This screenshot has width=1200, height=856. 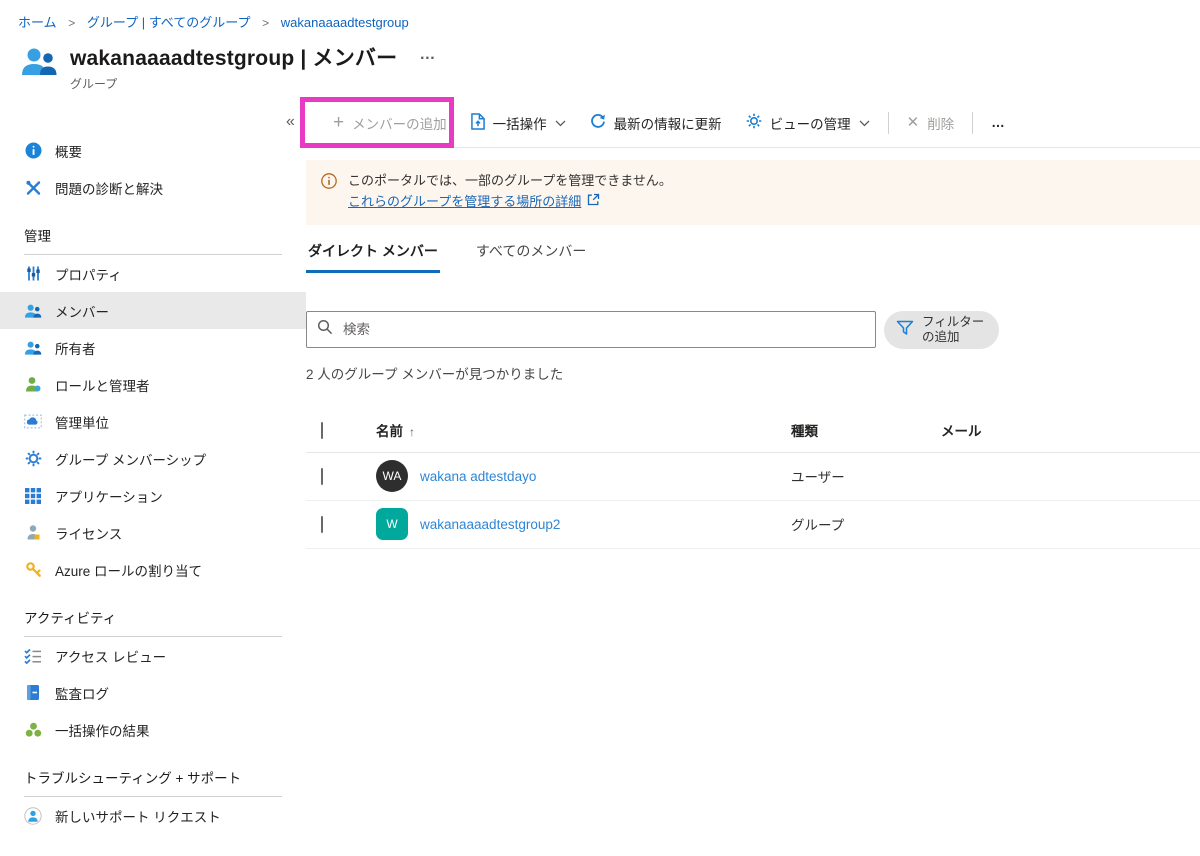 What do you see at coordinates (953, 329) in the screenshot?
I see `add-filter-label: フィルターの追加` at bounding box center [953, 329].